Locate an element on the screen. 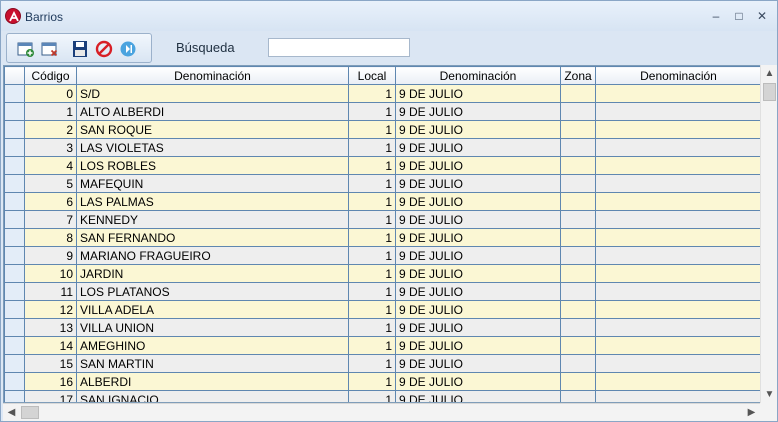  table-row: 14 AMEGHINO 1 9 DE JULIO is located at coordinates (383, 345).